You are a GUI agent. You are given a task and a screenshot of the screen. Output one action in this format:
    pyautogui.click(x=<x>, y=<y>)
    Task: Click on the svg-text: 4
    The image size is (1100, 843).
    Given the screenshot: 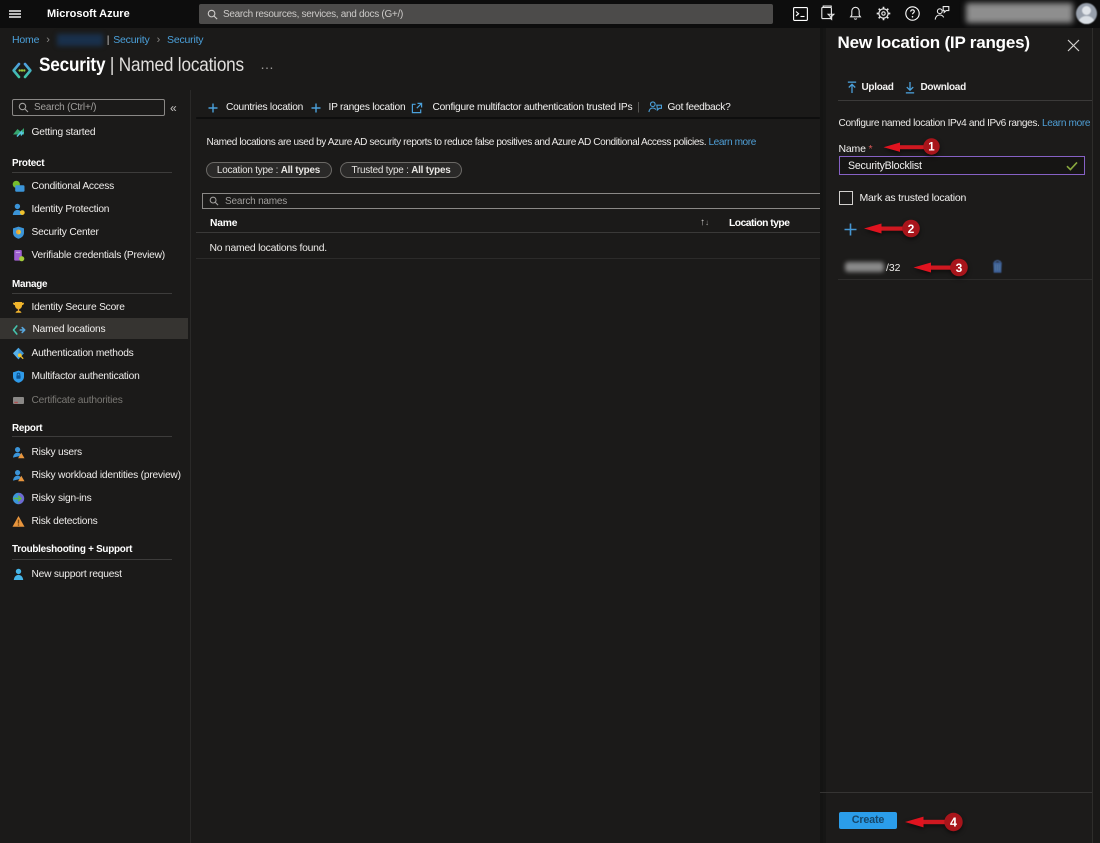 What is the action you would take?
    pyautogui.click(x=953, y=822)
    